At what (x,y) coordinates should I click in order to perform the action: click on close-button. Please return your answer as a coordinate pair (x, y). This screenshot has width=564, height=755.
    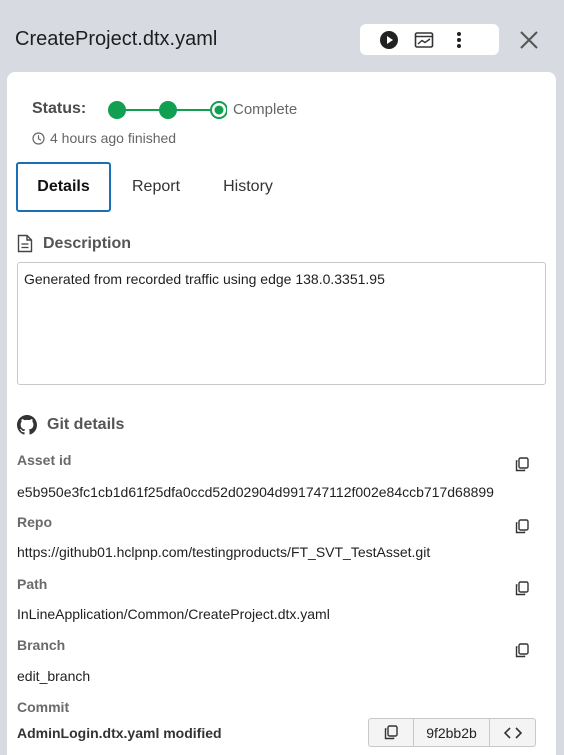
    Looking at the image, I should click on (529, 39).